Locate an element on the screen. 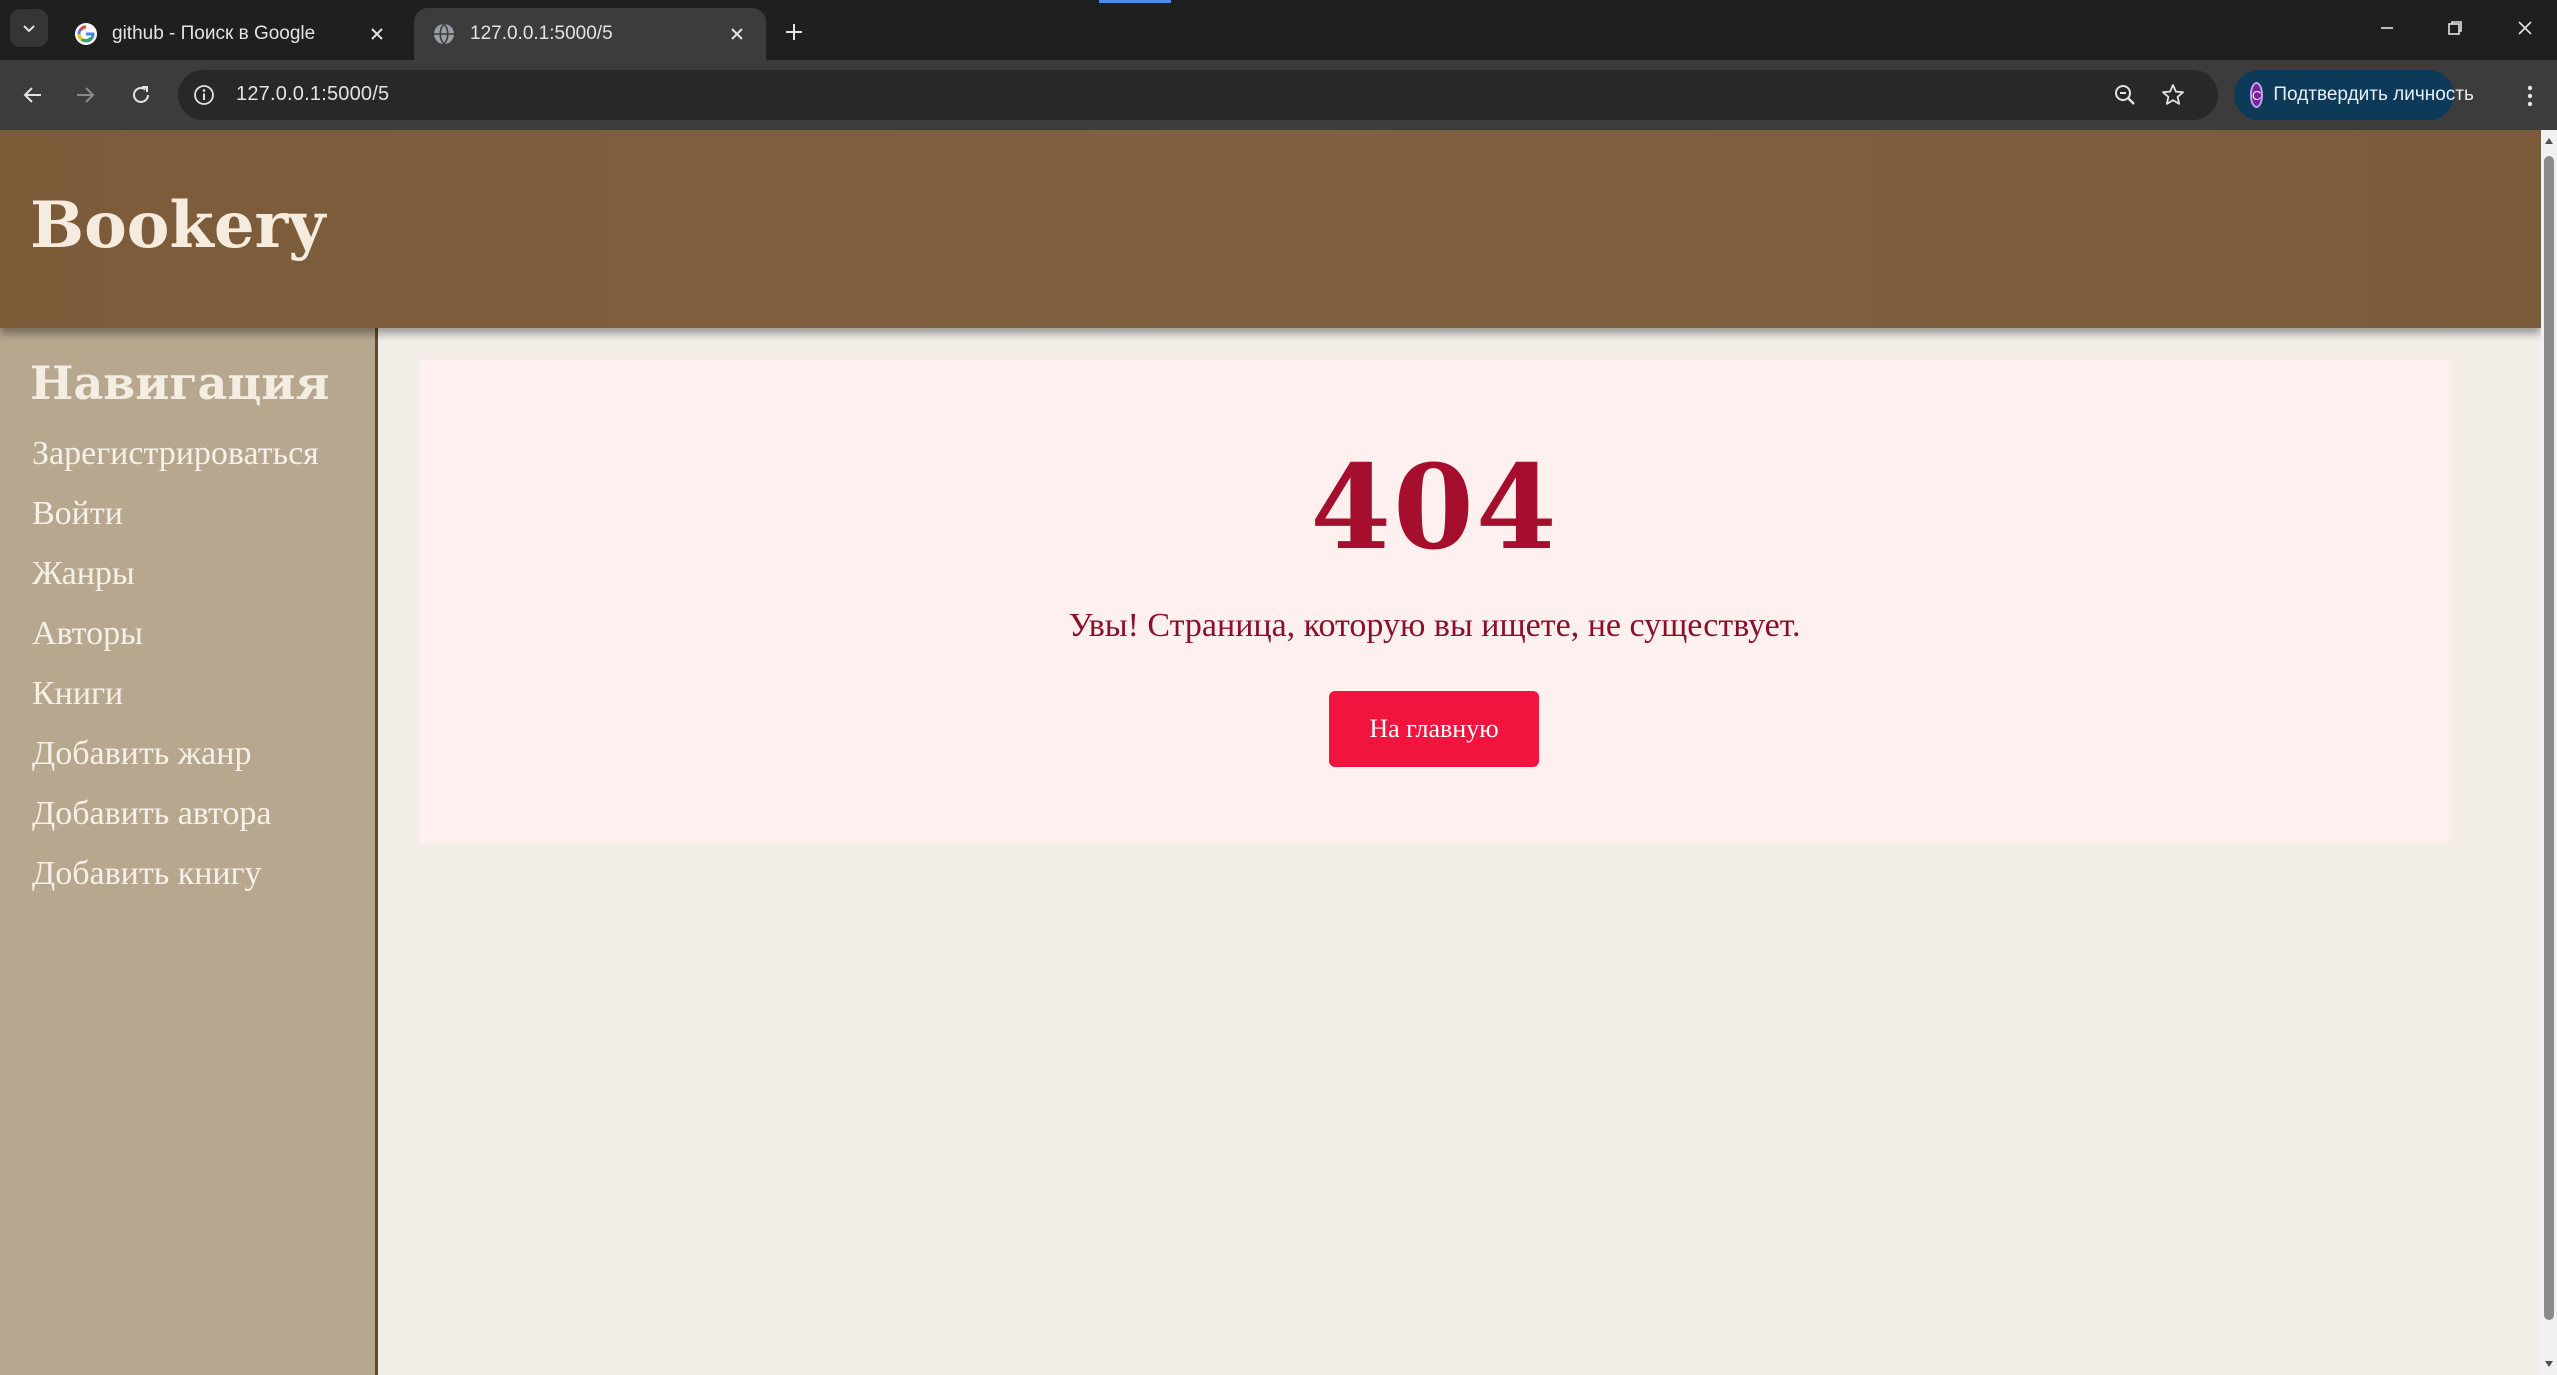  profile-button-label: Подтвердить личность is located at coordinates (2373, 94).